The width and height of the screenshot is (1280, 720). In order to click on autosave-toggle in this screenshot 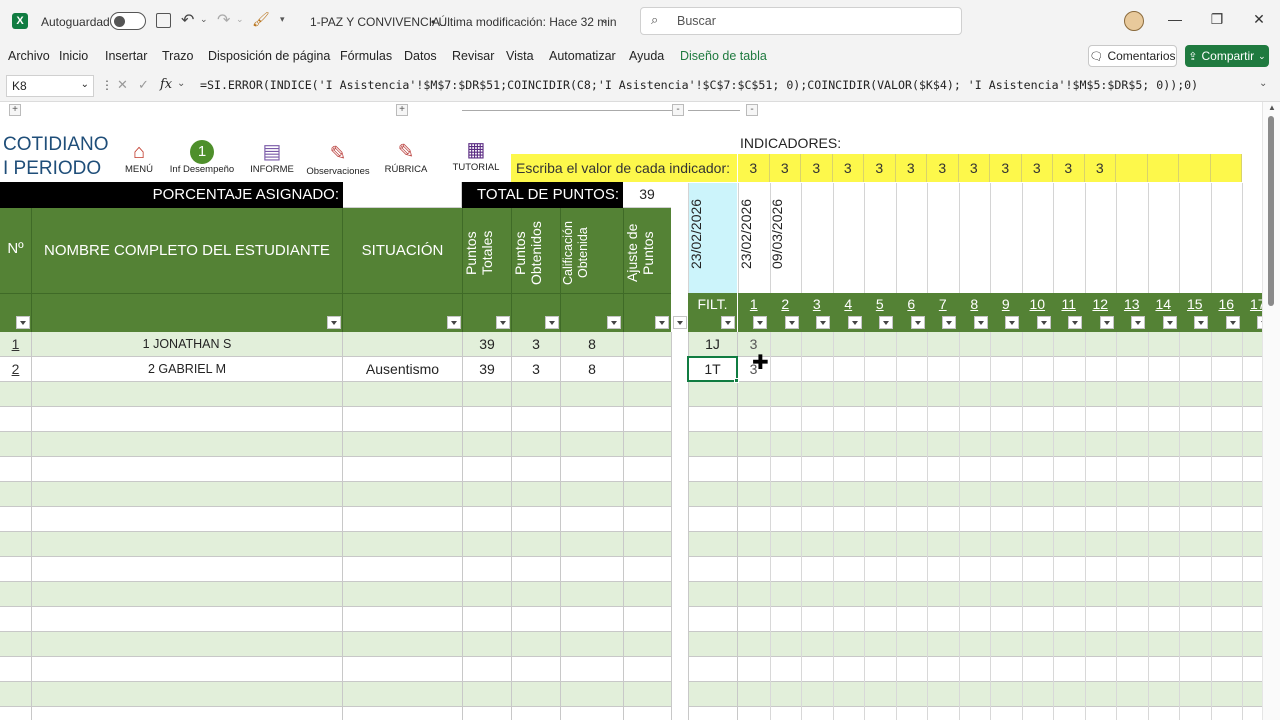, I will do `click(128, 21)`.